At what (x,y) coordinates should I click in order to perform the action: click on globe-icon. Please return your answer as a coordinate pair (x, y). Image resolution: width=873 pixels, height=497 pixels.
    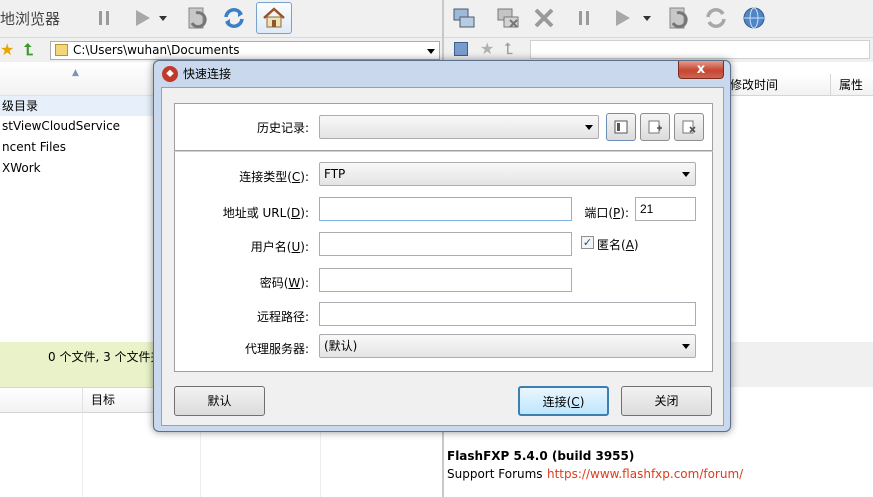
    Looking at the image, I should click on (754, 18).